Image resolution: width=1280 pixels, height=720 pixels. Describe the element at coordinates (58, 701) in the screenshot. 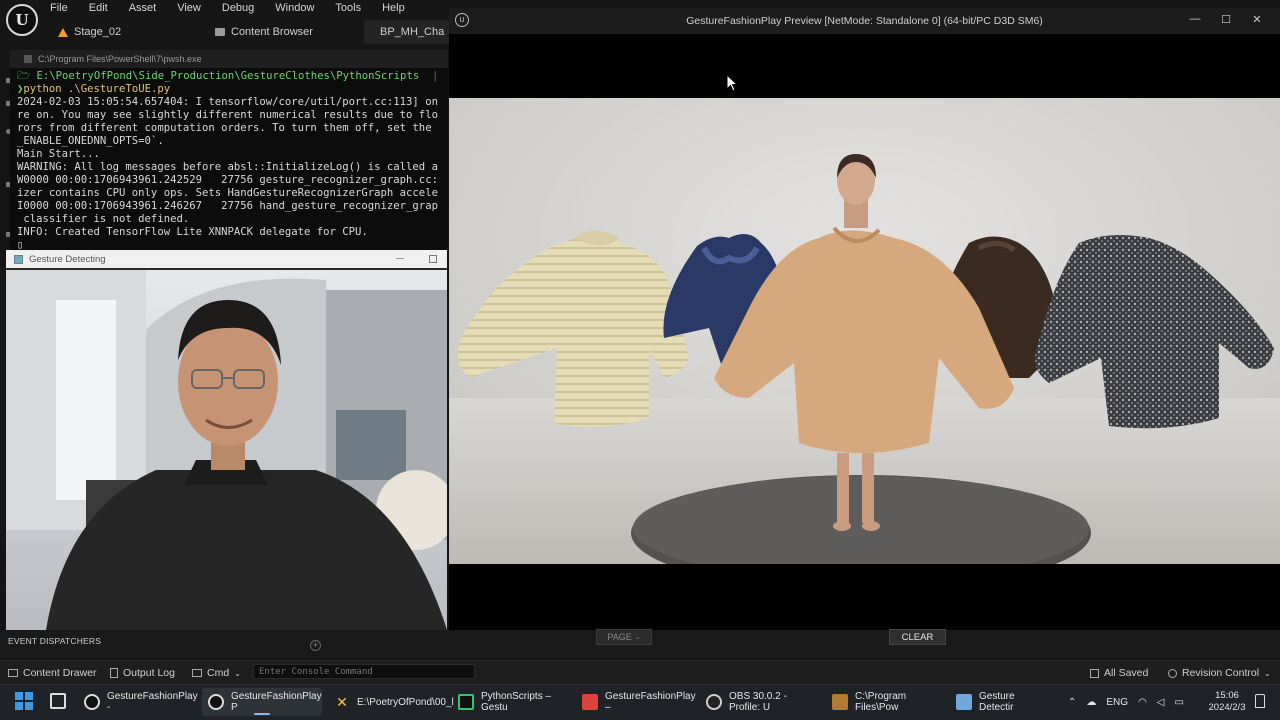

I see `task-view-icon` at that location.